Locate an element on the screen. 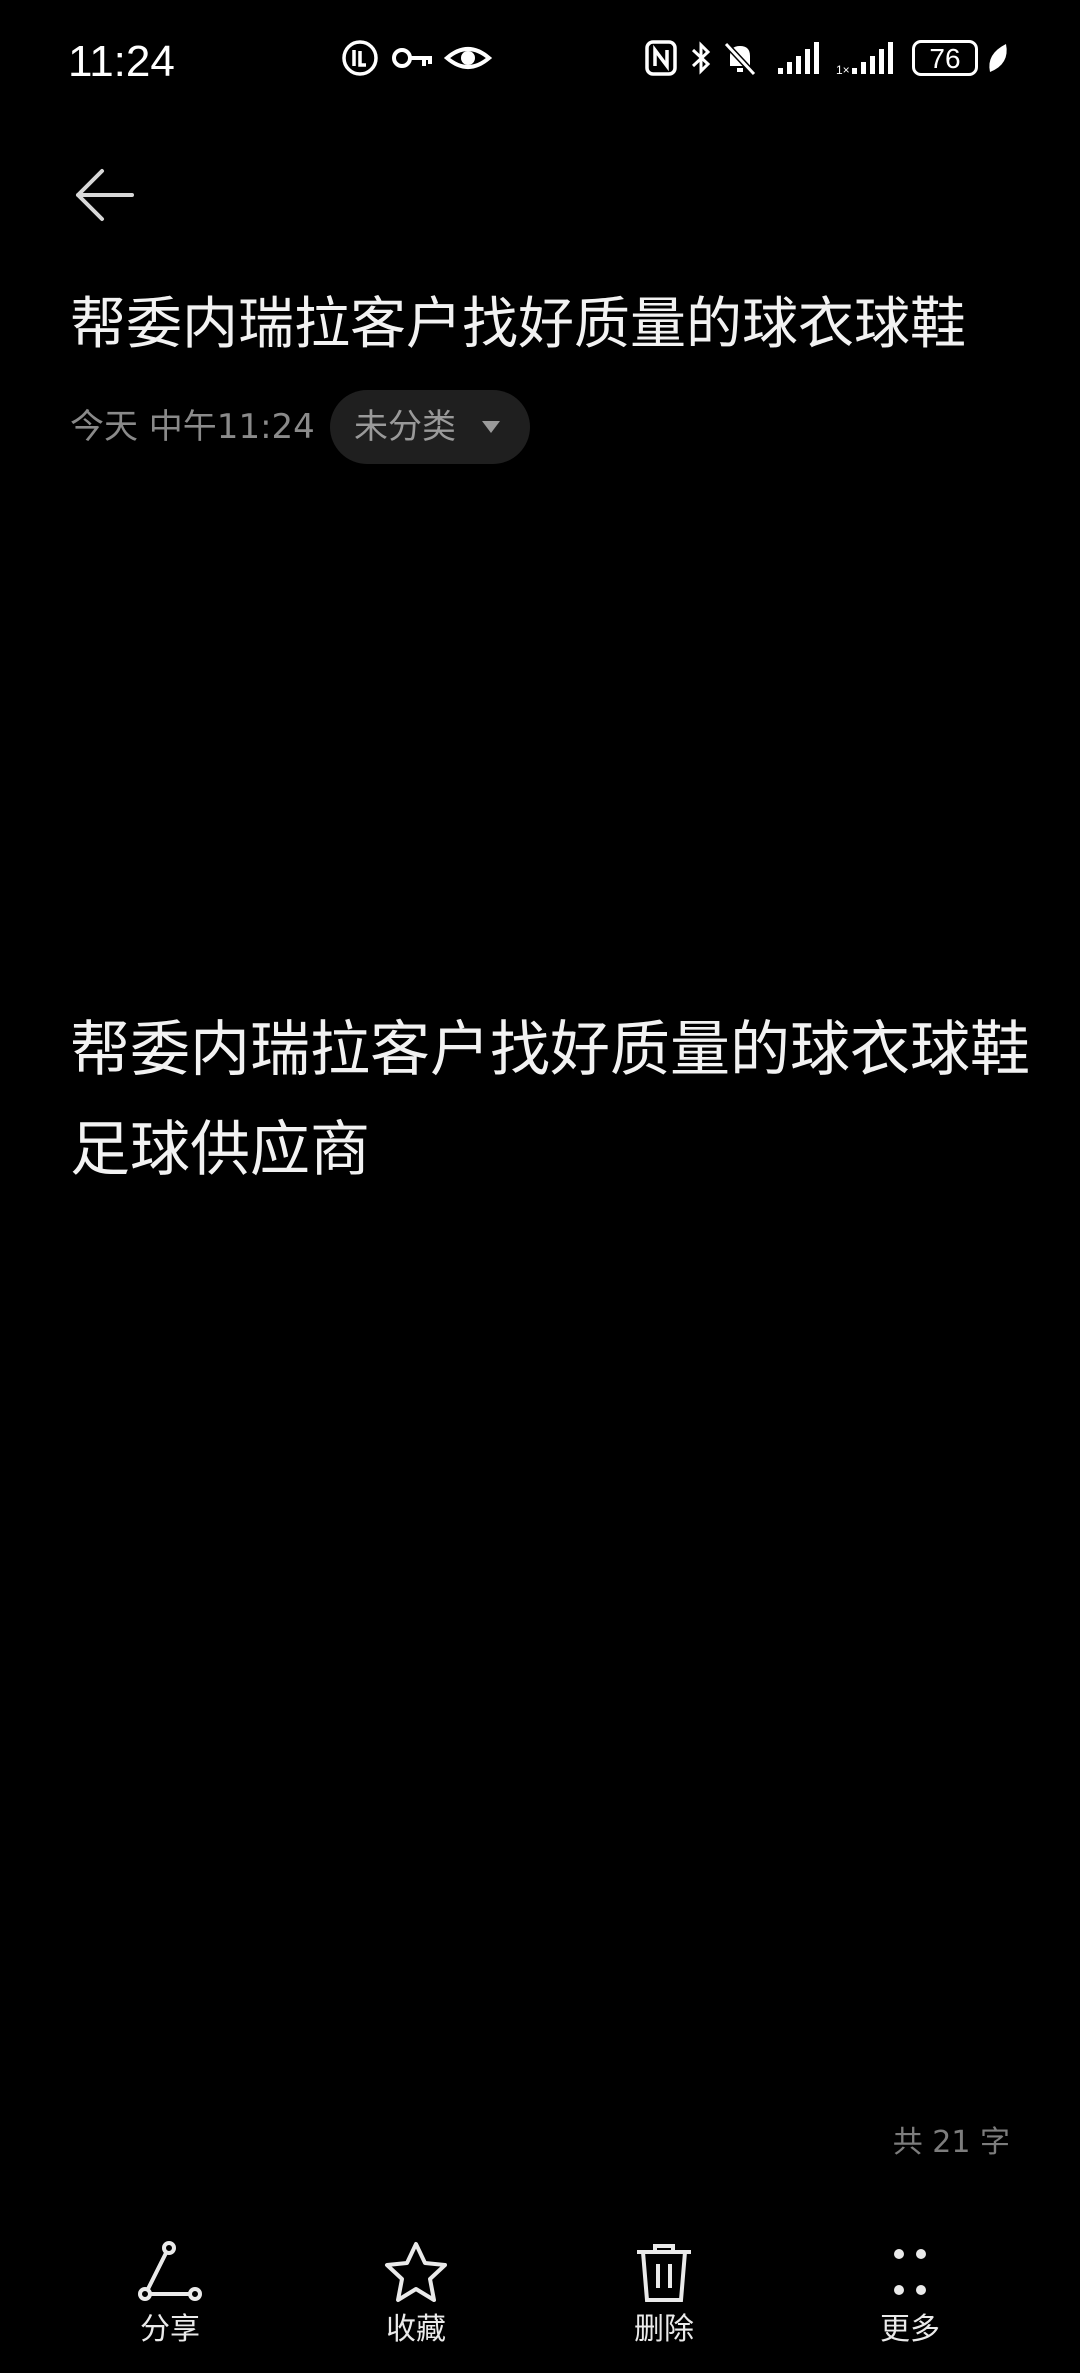 This screenshot has width=1080, height=2373. word-count: 共 21 字 is located at coordinates (951, 2142).